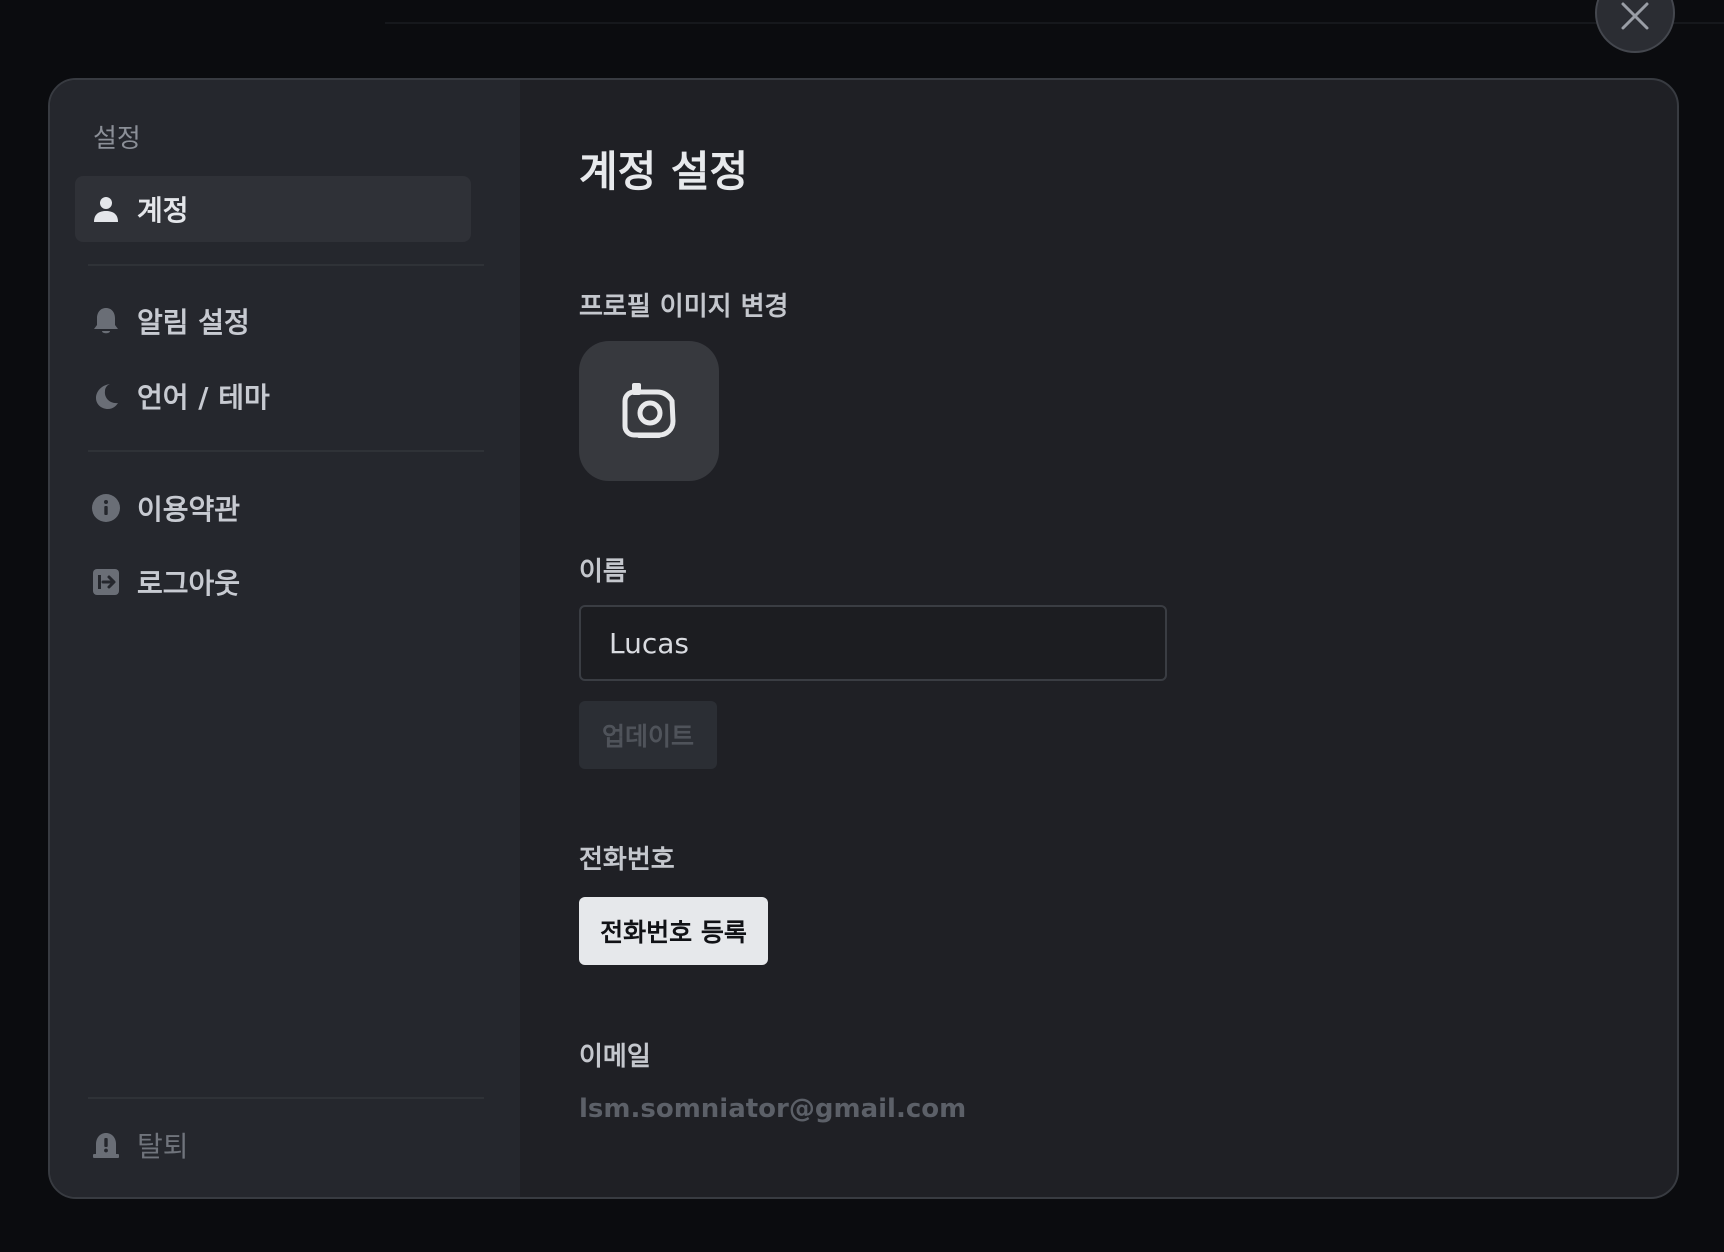 The height and width of the screenshot is (1252, 1724). I want to click on sidebar-item-notifications: 알림 설정, so click(273, 321).